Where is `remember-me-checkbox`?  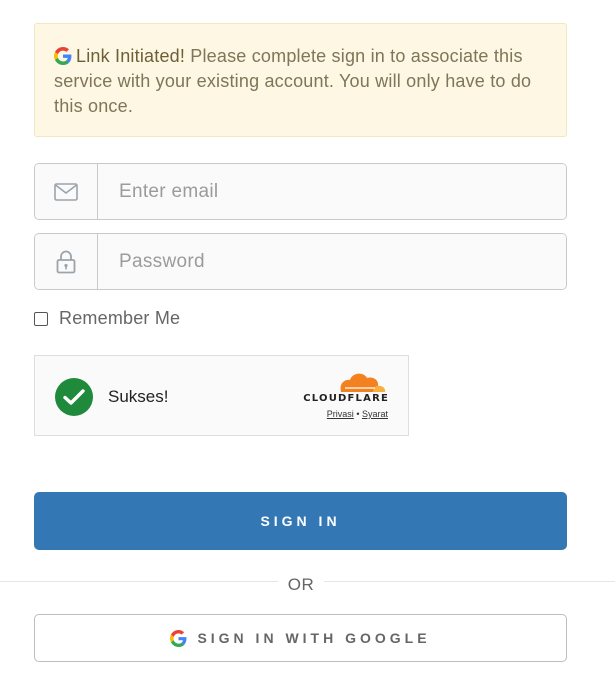 remember-me-checkbox is located at coordinates (41, 318).